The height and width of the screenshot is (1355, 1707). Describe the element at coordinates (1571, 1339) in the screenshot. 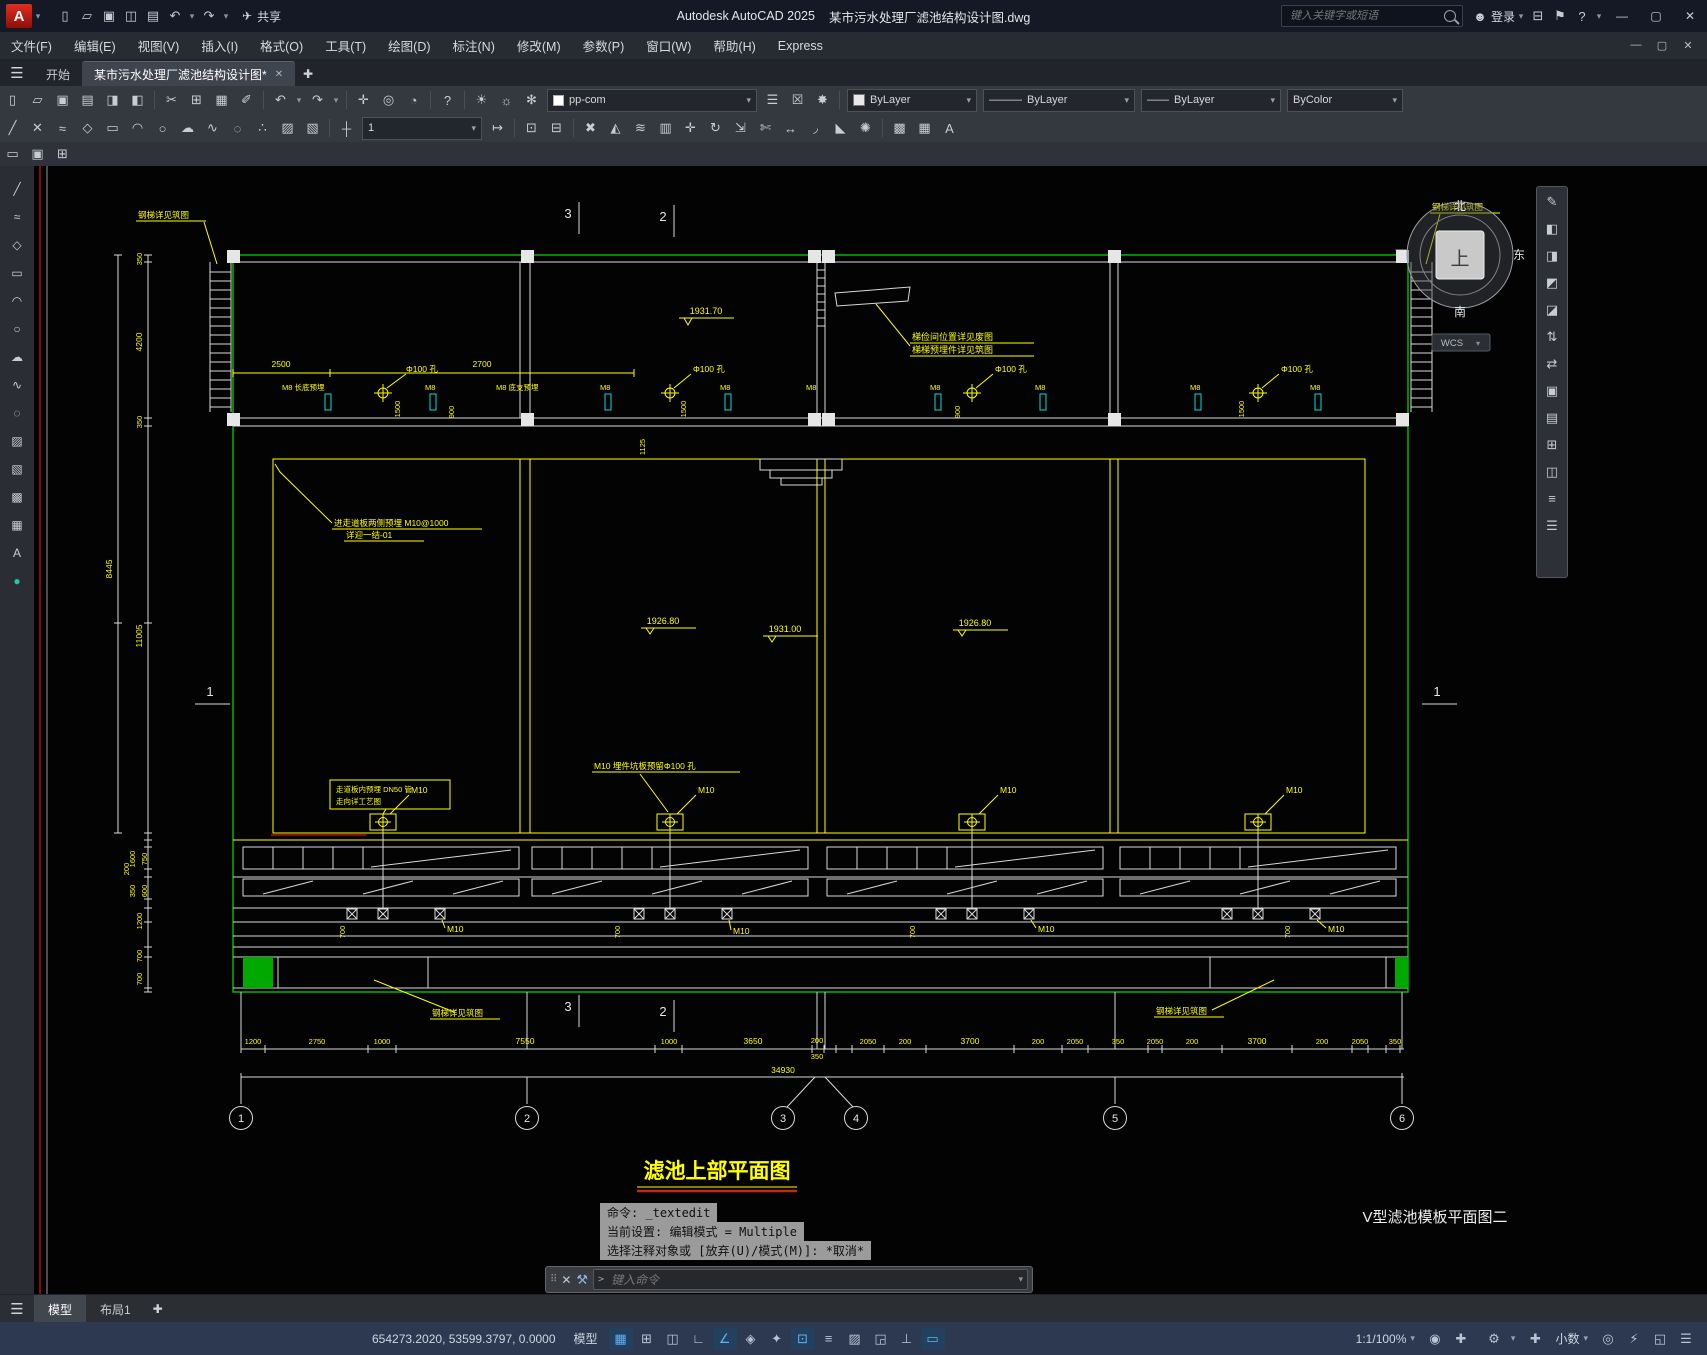

I see `units-dropdown: 小数 ▾` at that location.